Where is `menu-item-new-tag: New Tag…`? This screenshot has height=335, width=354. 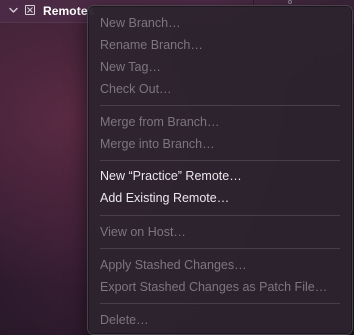
menu-item-new-tag: New Tag… is located at coordinates (220, 67).